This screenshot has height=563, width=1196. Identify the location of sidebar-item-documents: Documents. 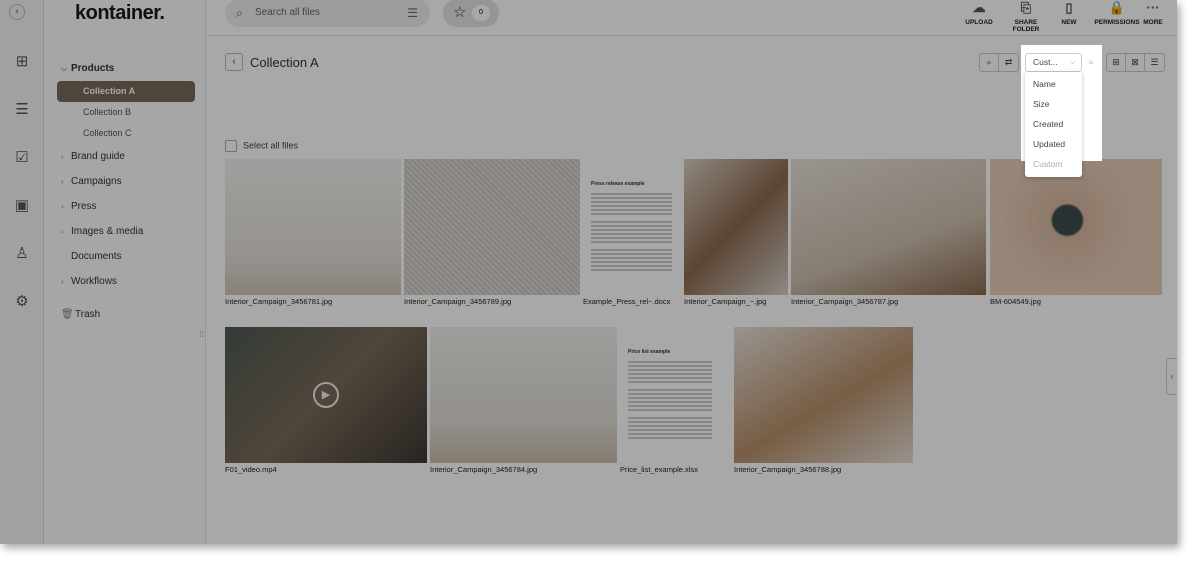
(126, 256).